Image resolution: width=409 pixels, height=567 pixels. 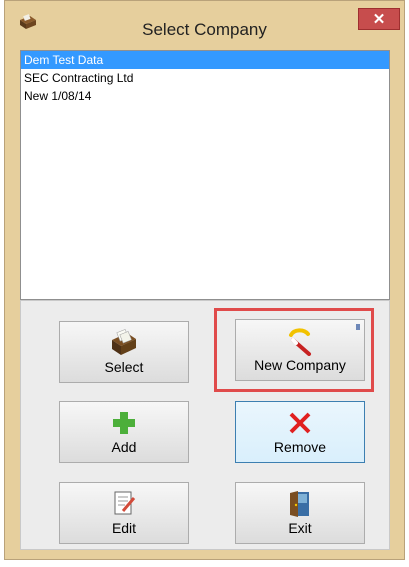 What do you see at coordinates (205, 96) in the screenshot?
I see `company-list-item: New 1/08/14` at bounding box center [205, 96].